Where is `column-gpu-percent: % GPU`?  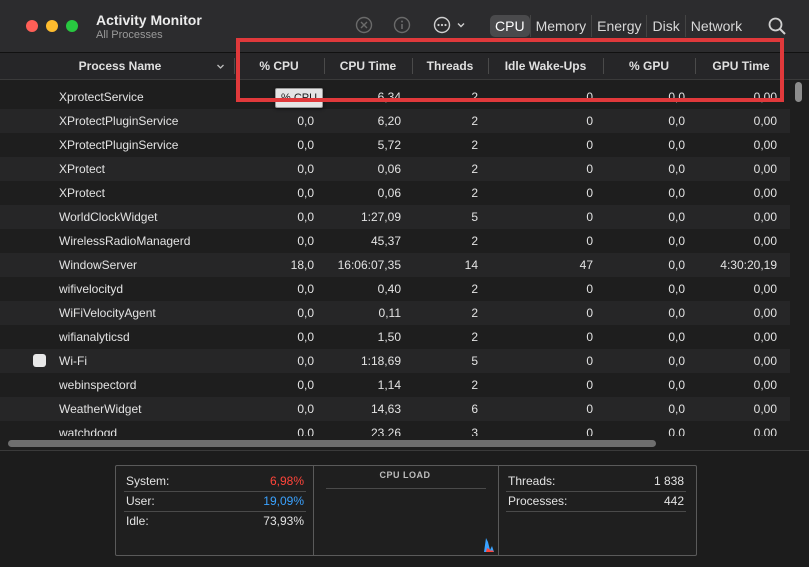
column-gpu-percent: % GPU is located at coordinates (649, 66).